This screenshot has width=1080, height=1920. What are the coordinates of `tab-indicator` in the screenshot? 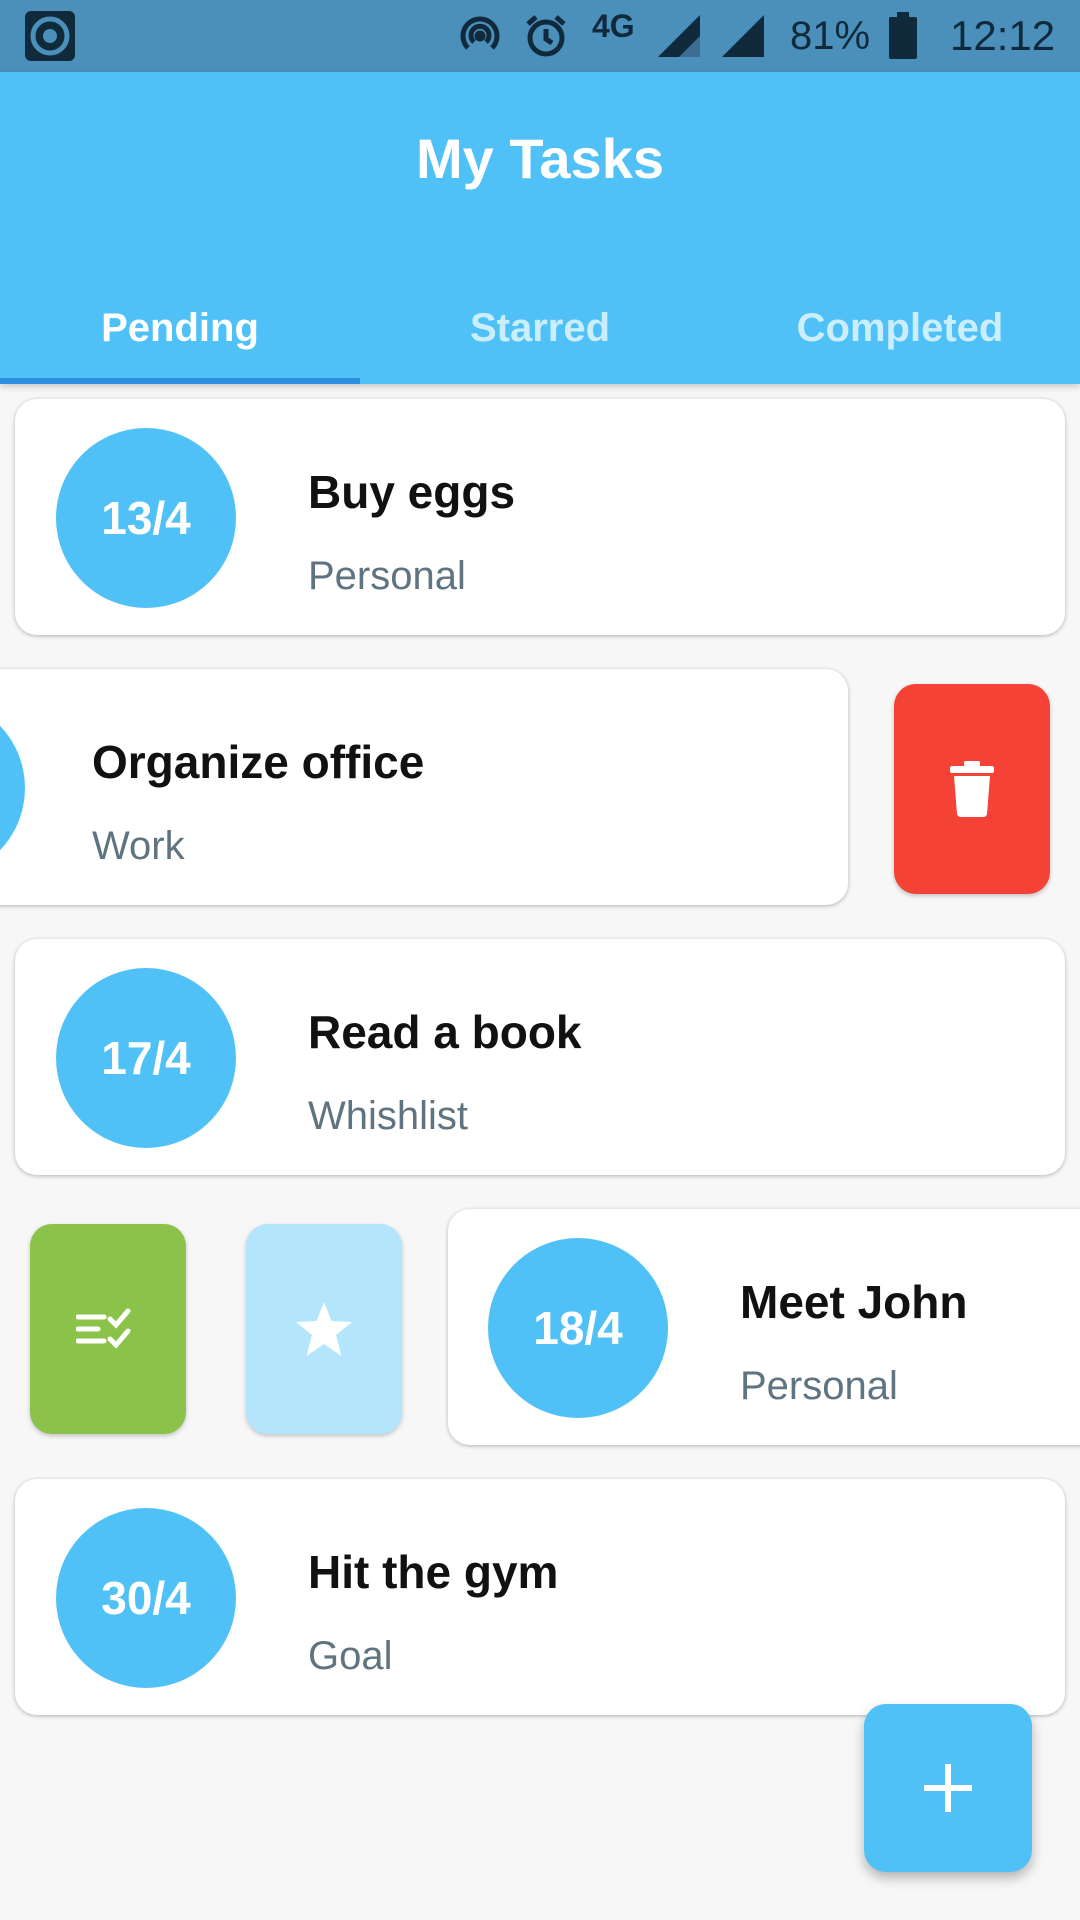 It's located at (180, 381).